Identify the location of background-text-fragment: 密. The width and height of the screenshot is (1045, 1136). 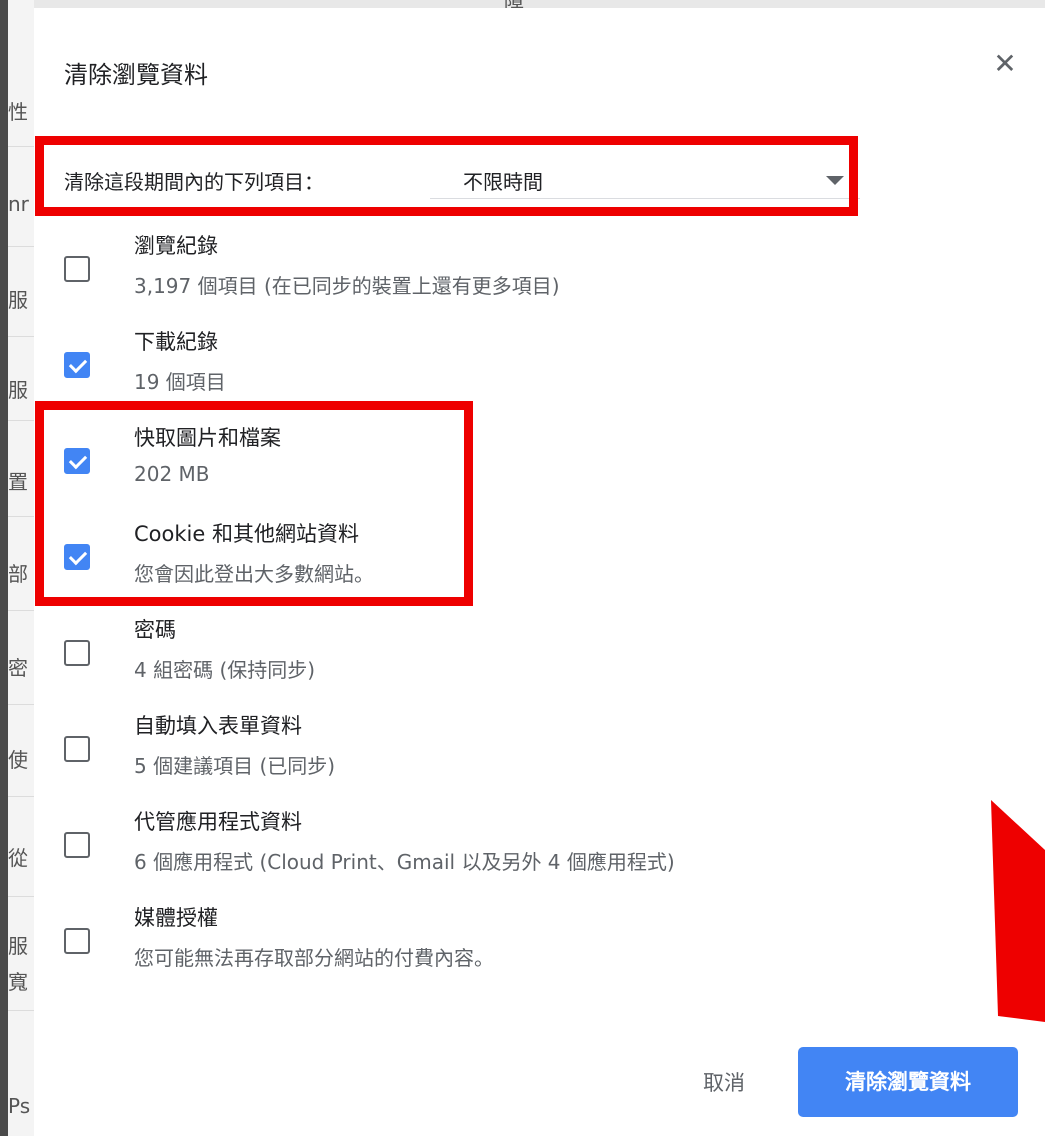
(18, 668).